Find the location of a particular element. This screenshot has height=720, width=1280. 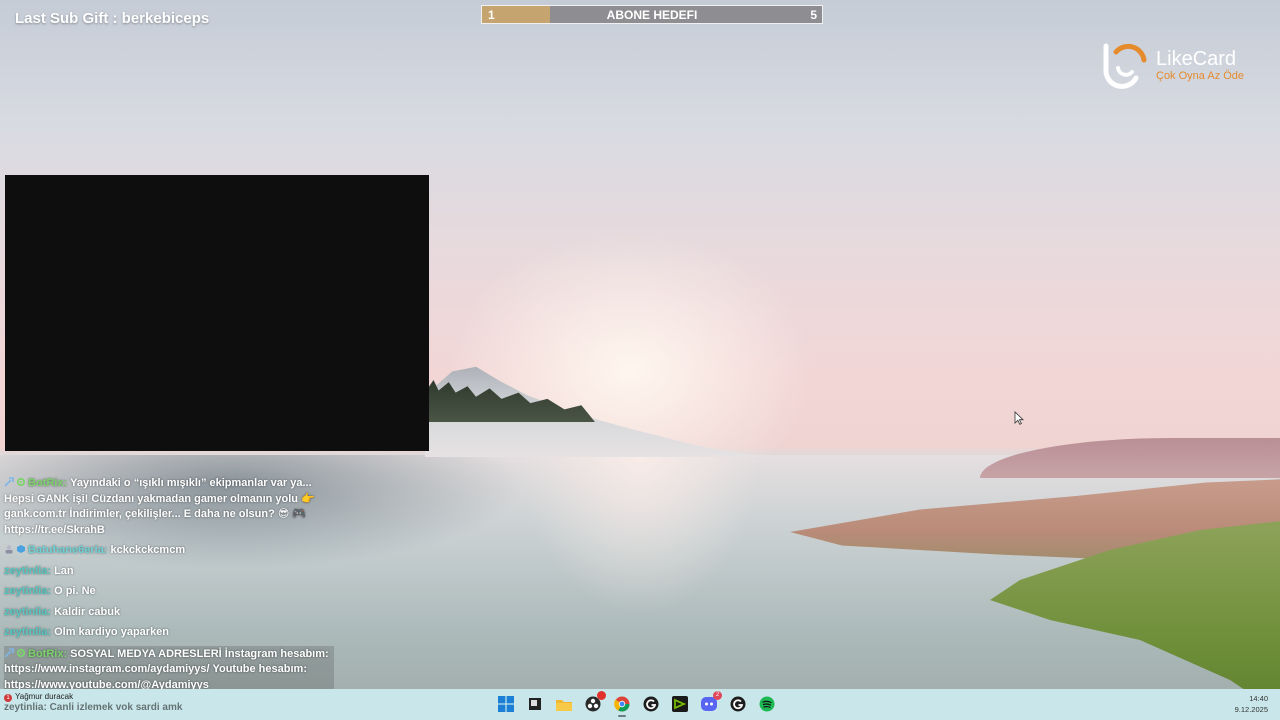

gog-galaxy-icon is located at coordinates (651, 704).